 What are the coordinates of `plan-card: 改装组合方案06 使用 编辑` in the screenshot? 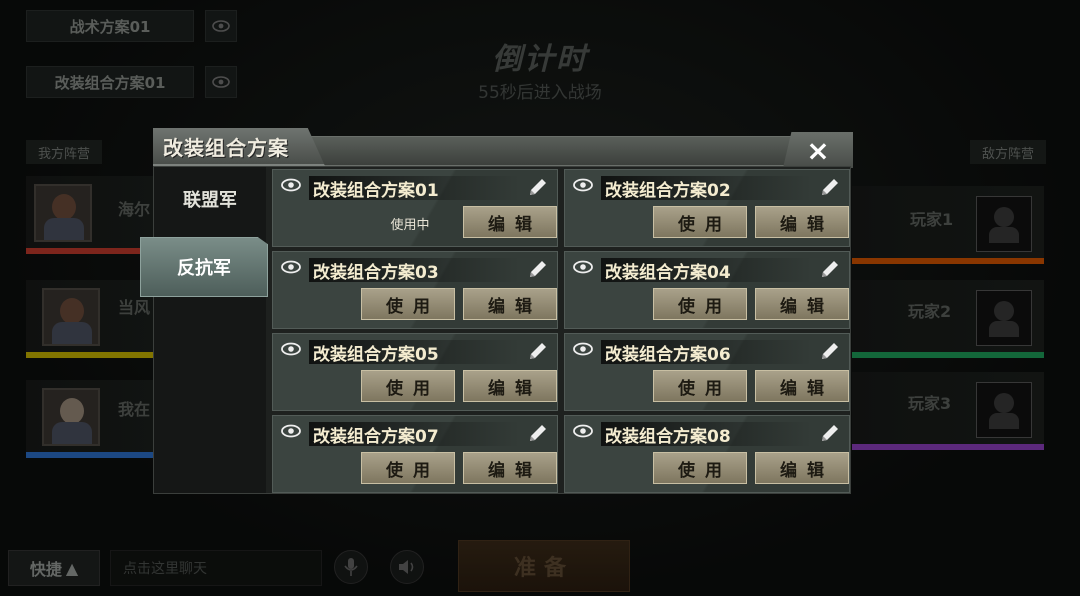 It's located at (707, 372).